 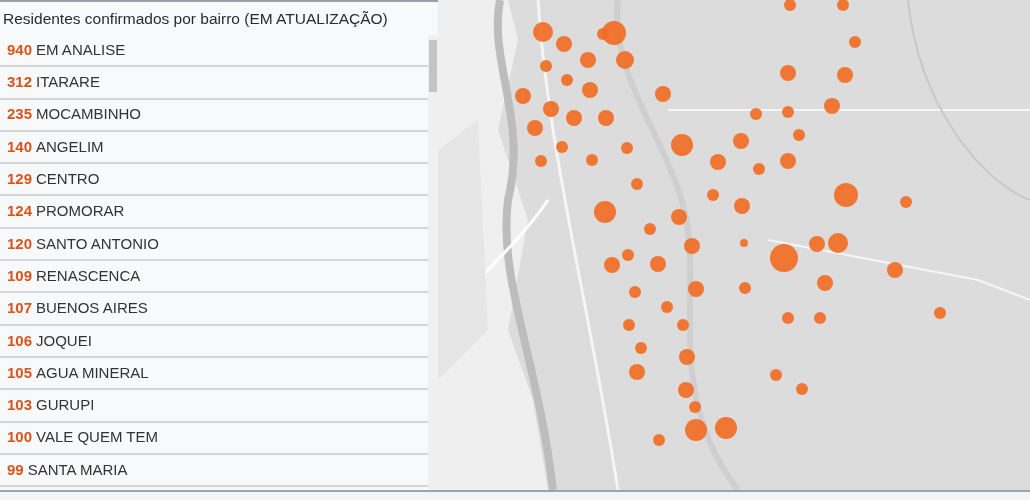 I want to click on scrollbar, so click(x=433, y=262).